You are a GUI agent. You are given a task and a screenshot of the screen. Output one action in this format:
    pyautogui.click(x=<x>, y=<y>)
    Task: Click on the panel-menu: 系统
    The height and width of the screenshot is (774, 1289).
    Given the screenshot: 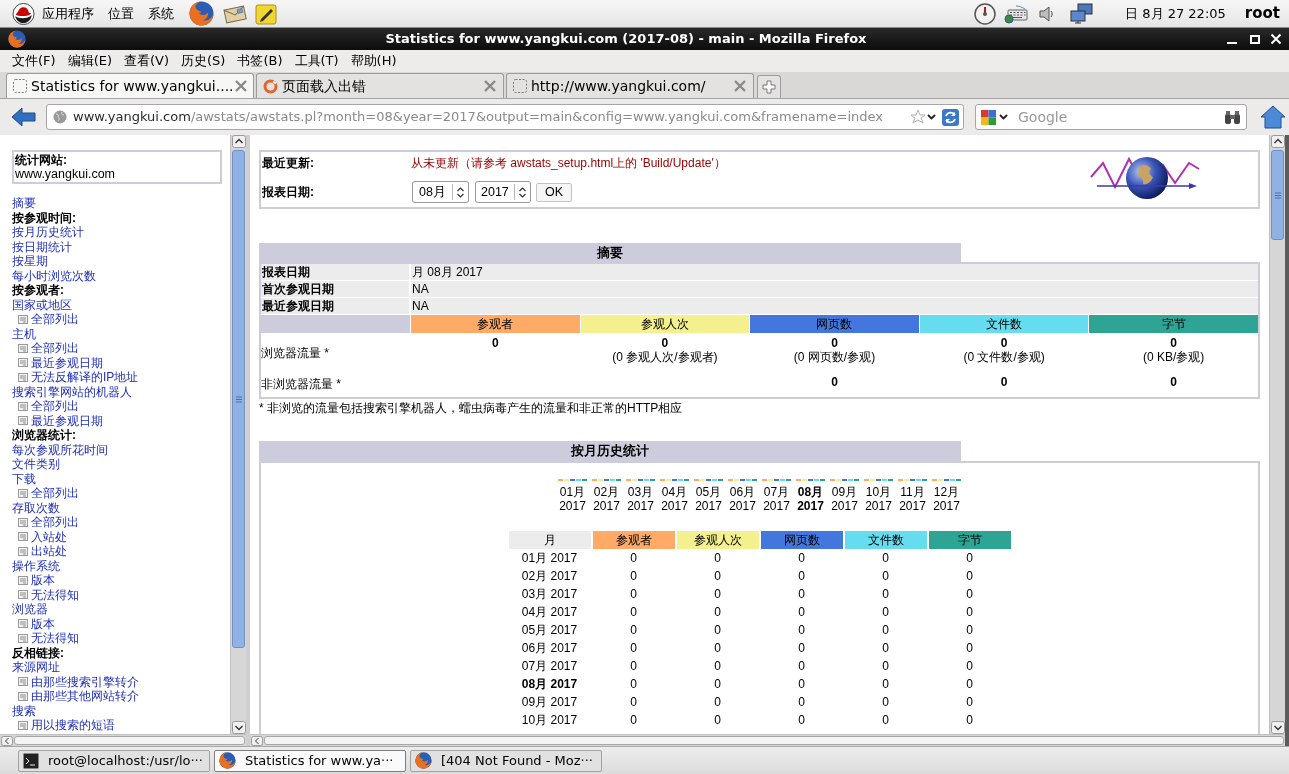 What is the action you would take?
    pyautogui.click(x=161, y=13)
    